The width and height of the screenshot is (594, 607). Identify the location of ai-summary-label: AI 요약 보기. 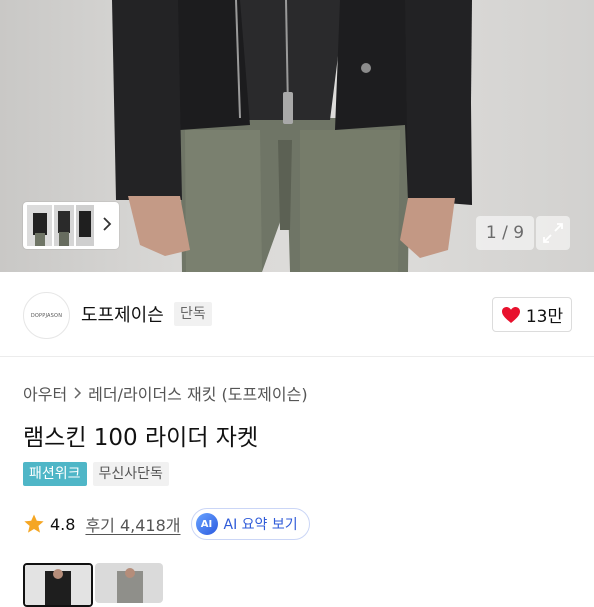
(260, 525).